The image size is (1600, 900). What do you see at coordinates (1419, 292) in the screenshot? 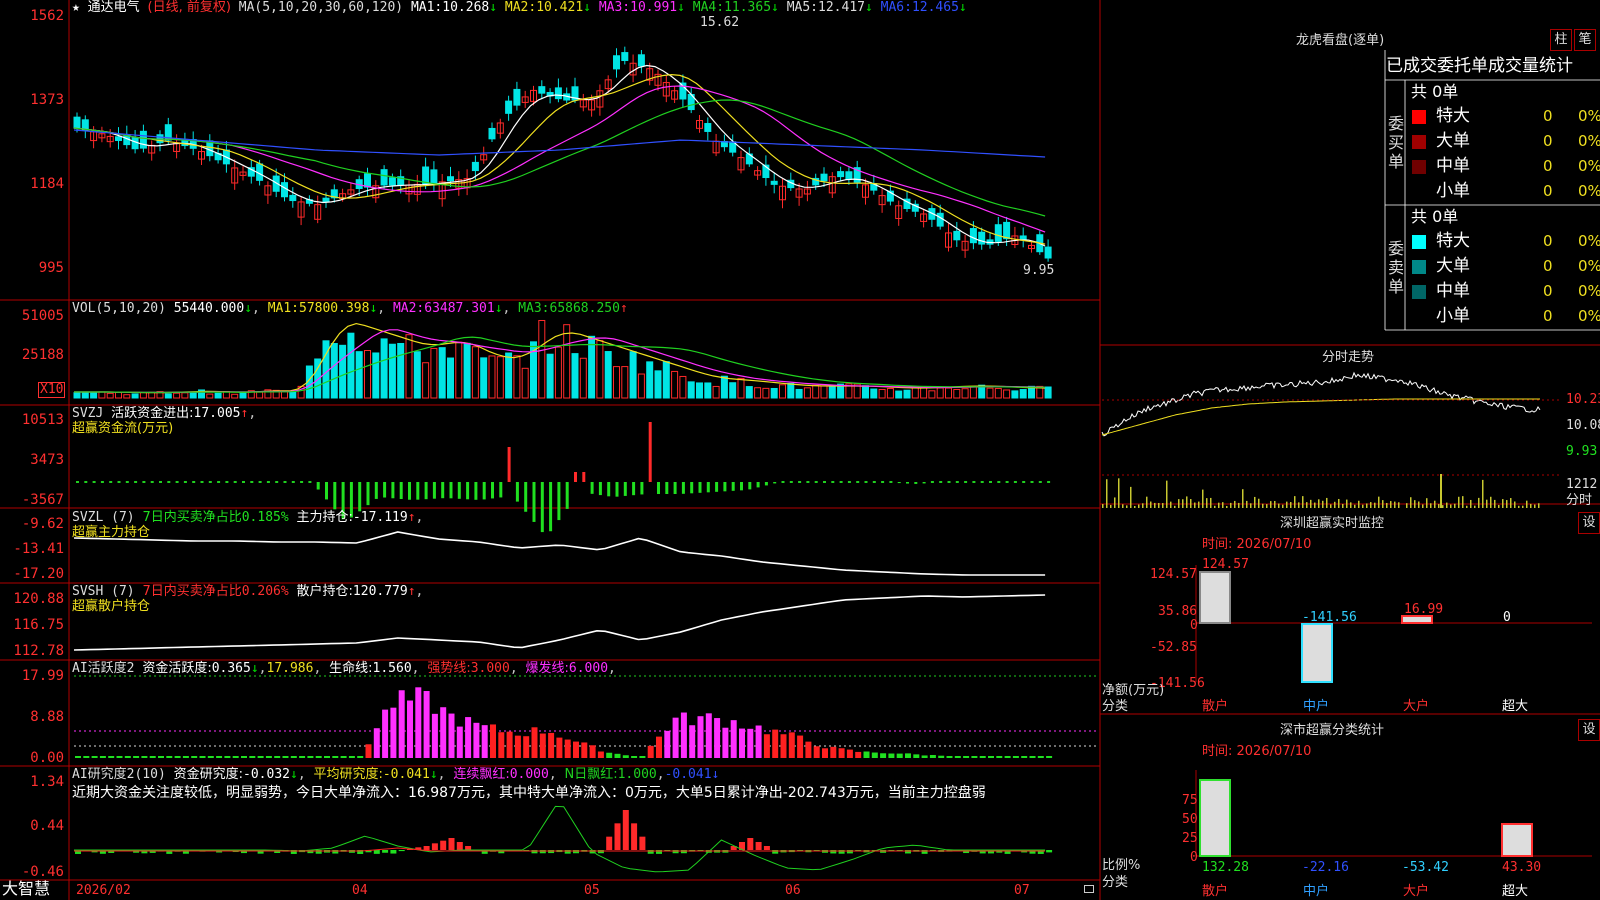
I see `sell-color-swatch` at bounding box center [1419, 292].